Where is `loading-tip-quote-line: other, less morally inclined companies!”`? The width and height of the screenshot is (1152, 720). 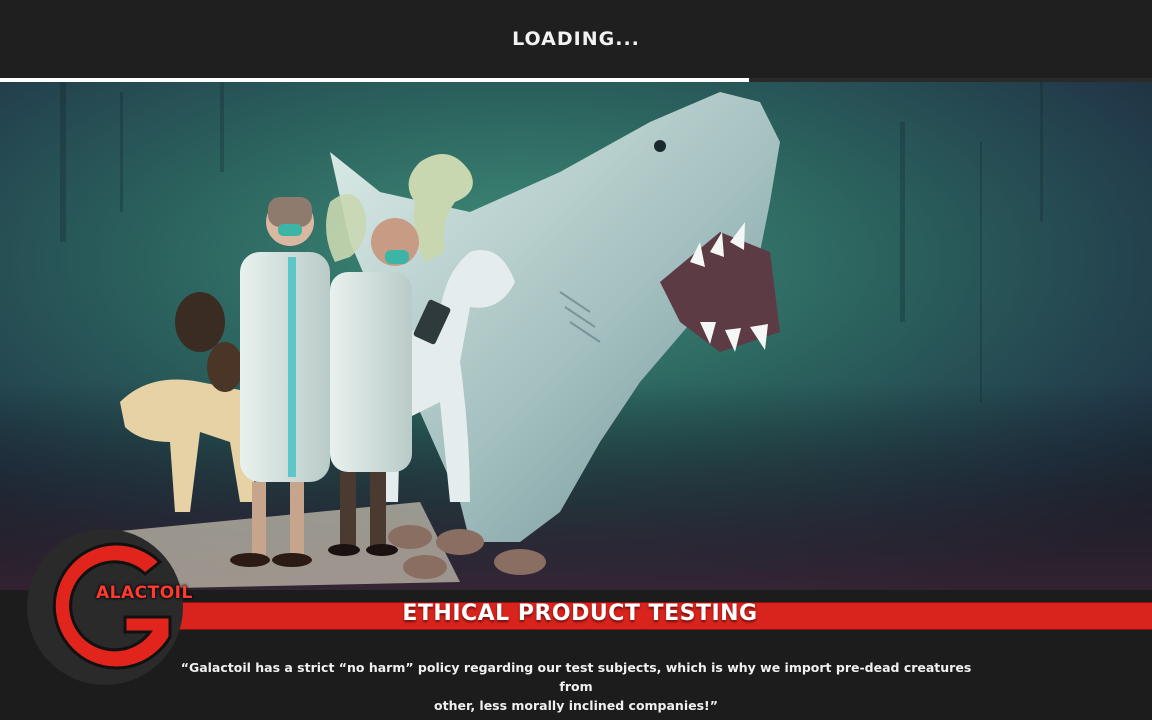
loading-tip-quote-line: other, less morally inclined companies!” is located at coordinates (576, 705).